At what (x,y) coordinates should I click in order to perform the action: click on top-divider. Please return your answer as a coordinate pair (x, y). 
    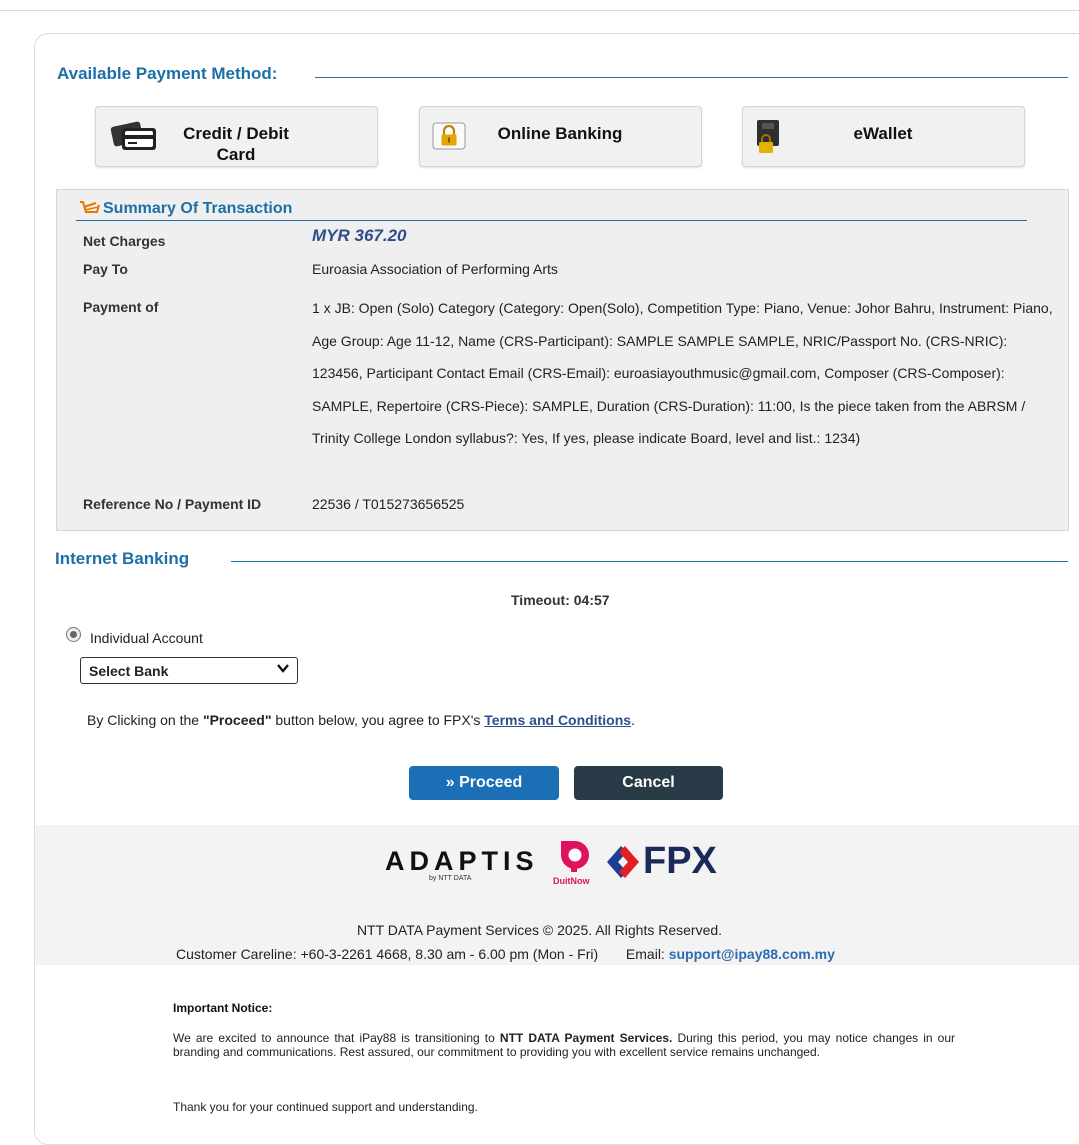
    Looking at the image, I should click on (539, 5).